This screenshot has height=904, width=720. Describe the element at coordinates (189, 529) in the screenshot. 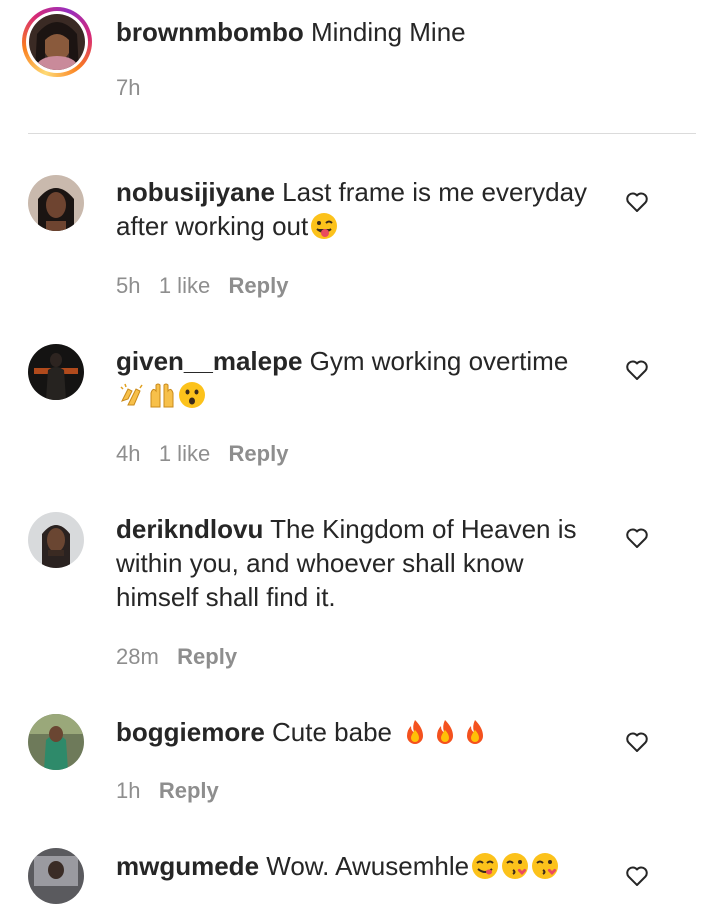

I see `comment-username: derikndlovu` at that location.